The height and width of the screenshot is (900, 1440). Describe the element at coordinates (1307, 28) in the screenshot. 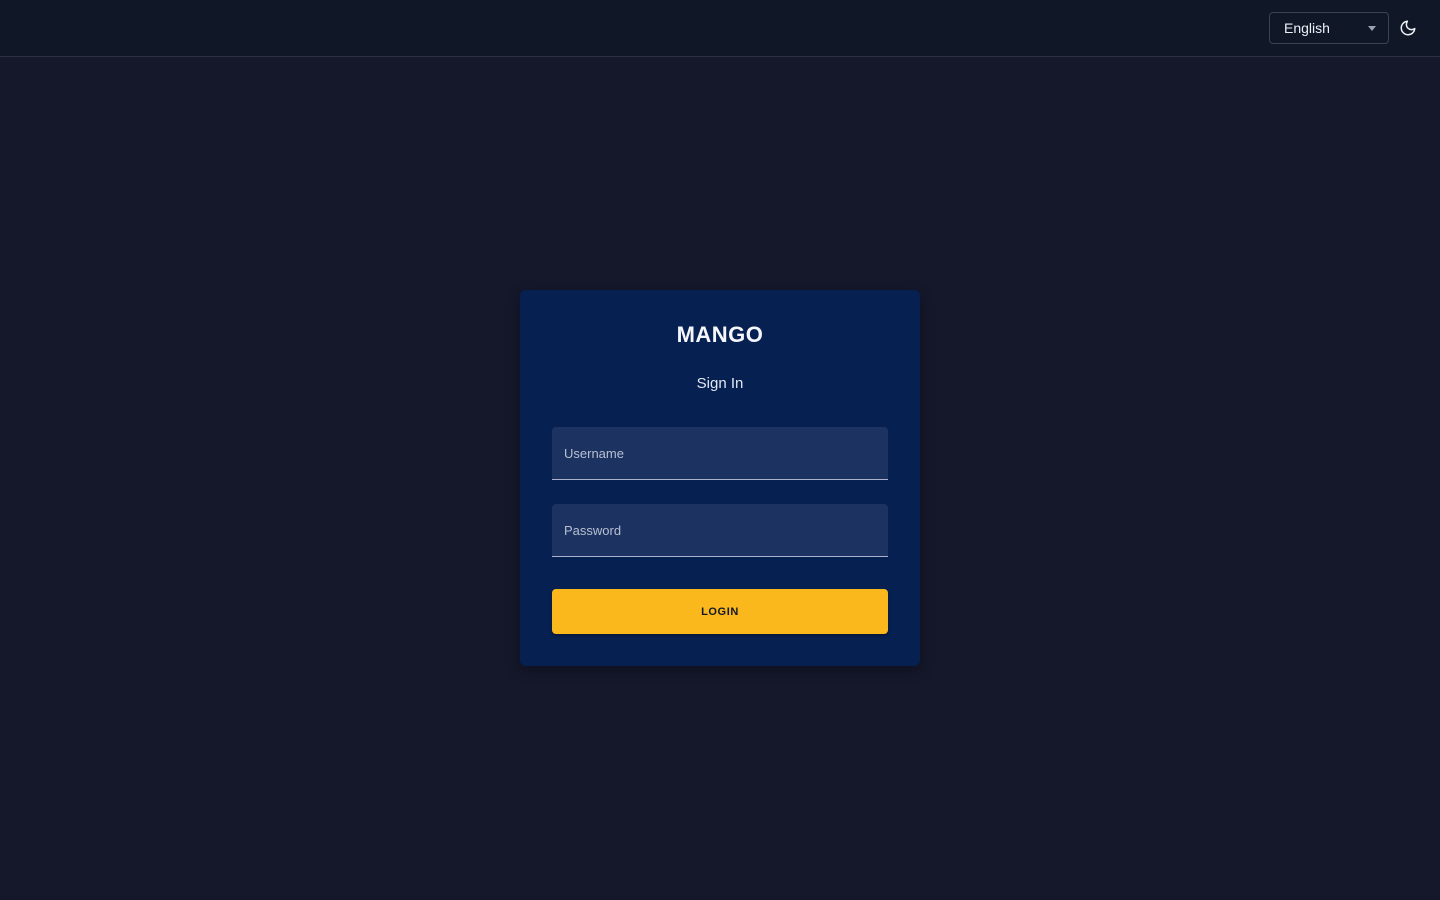

I see `language-select-value: English` at that location.